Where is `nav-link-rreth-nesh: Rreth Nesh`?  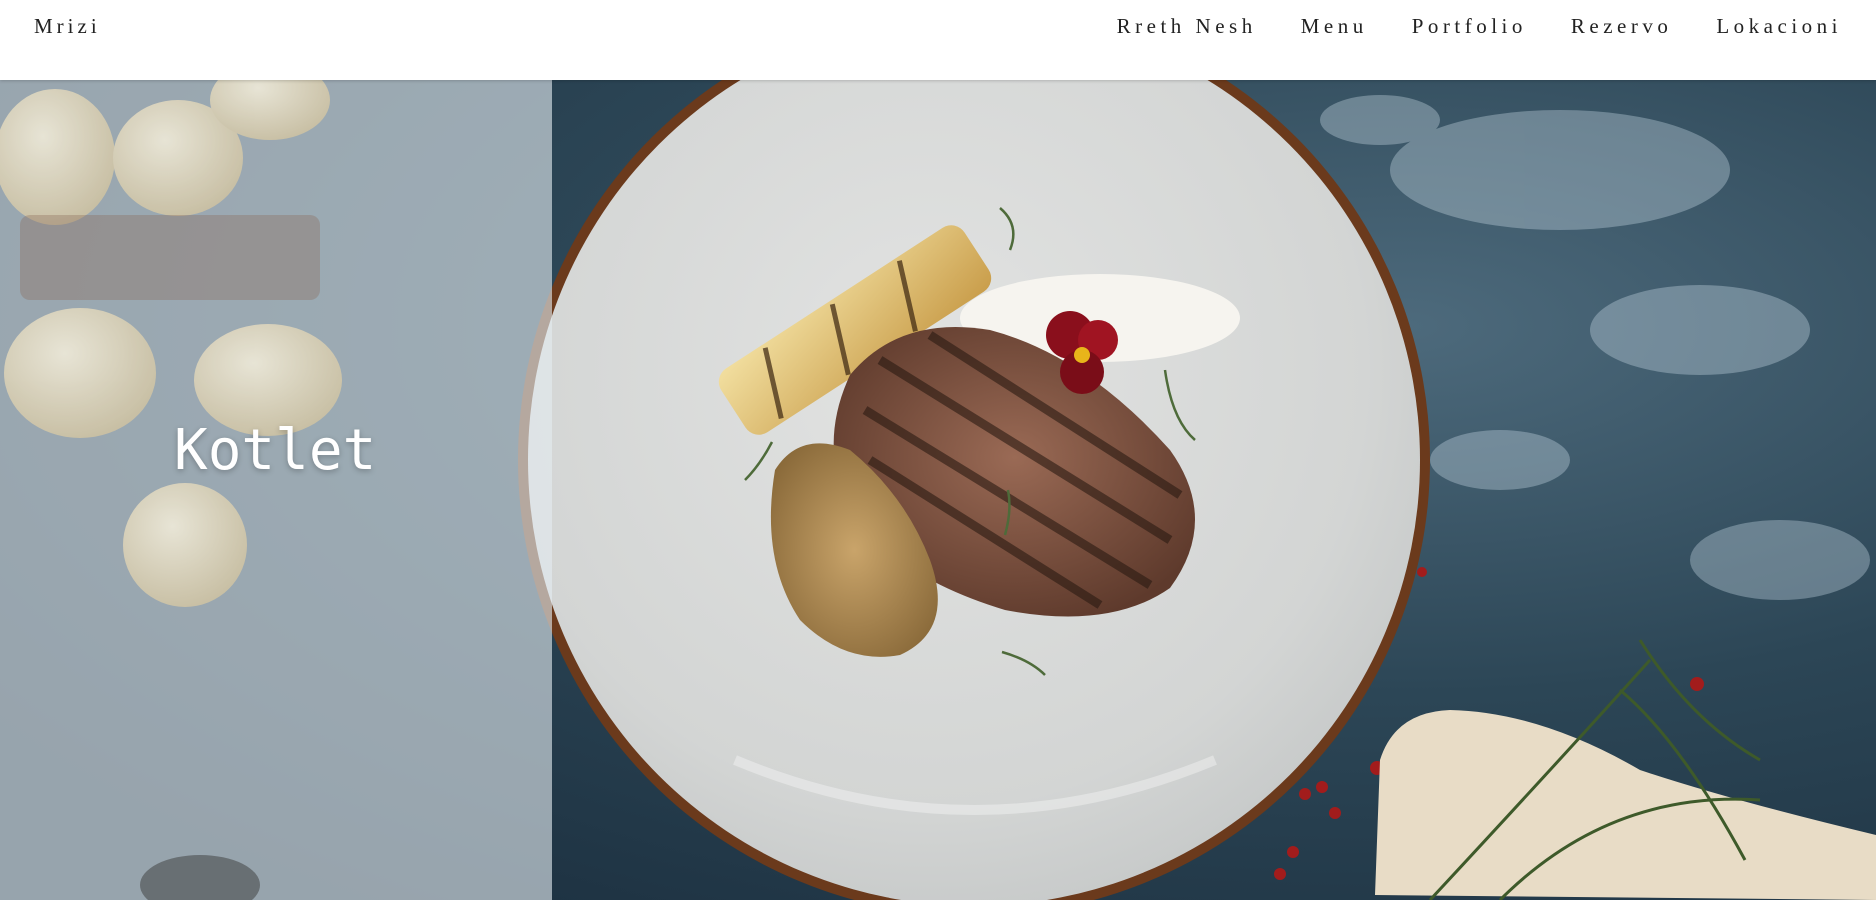 nav-link-rreth-nesh: Rreth Nesh is located at coordinates (1187, 26).